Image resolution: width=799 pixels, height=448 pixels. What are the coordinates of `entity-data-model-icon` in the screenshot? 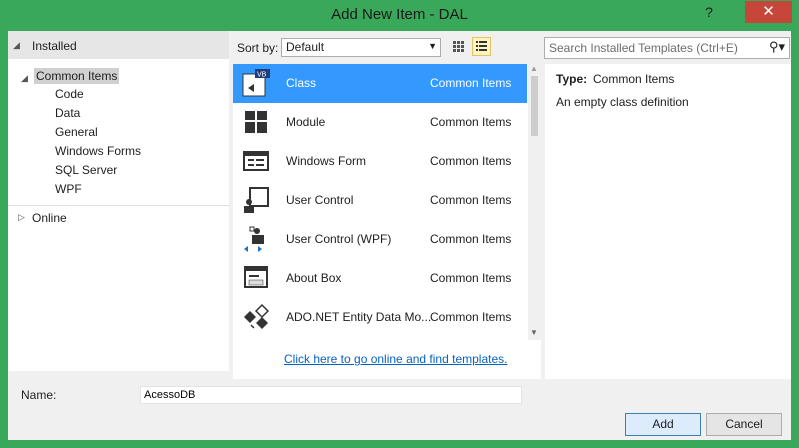 It's located at (257, 316).